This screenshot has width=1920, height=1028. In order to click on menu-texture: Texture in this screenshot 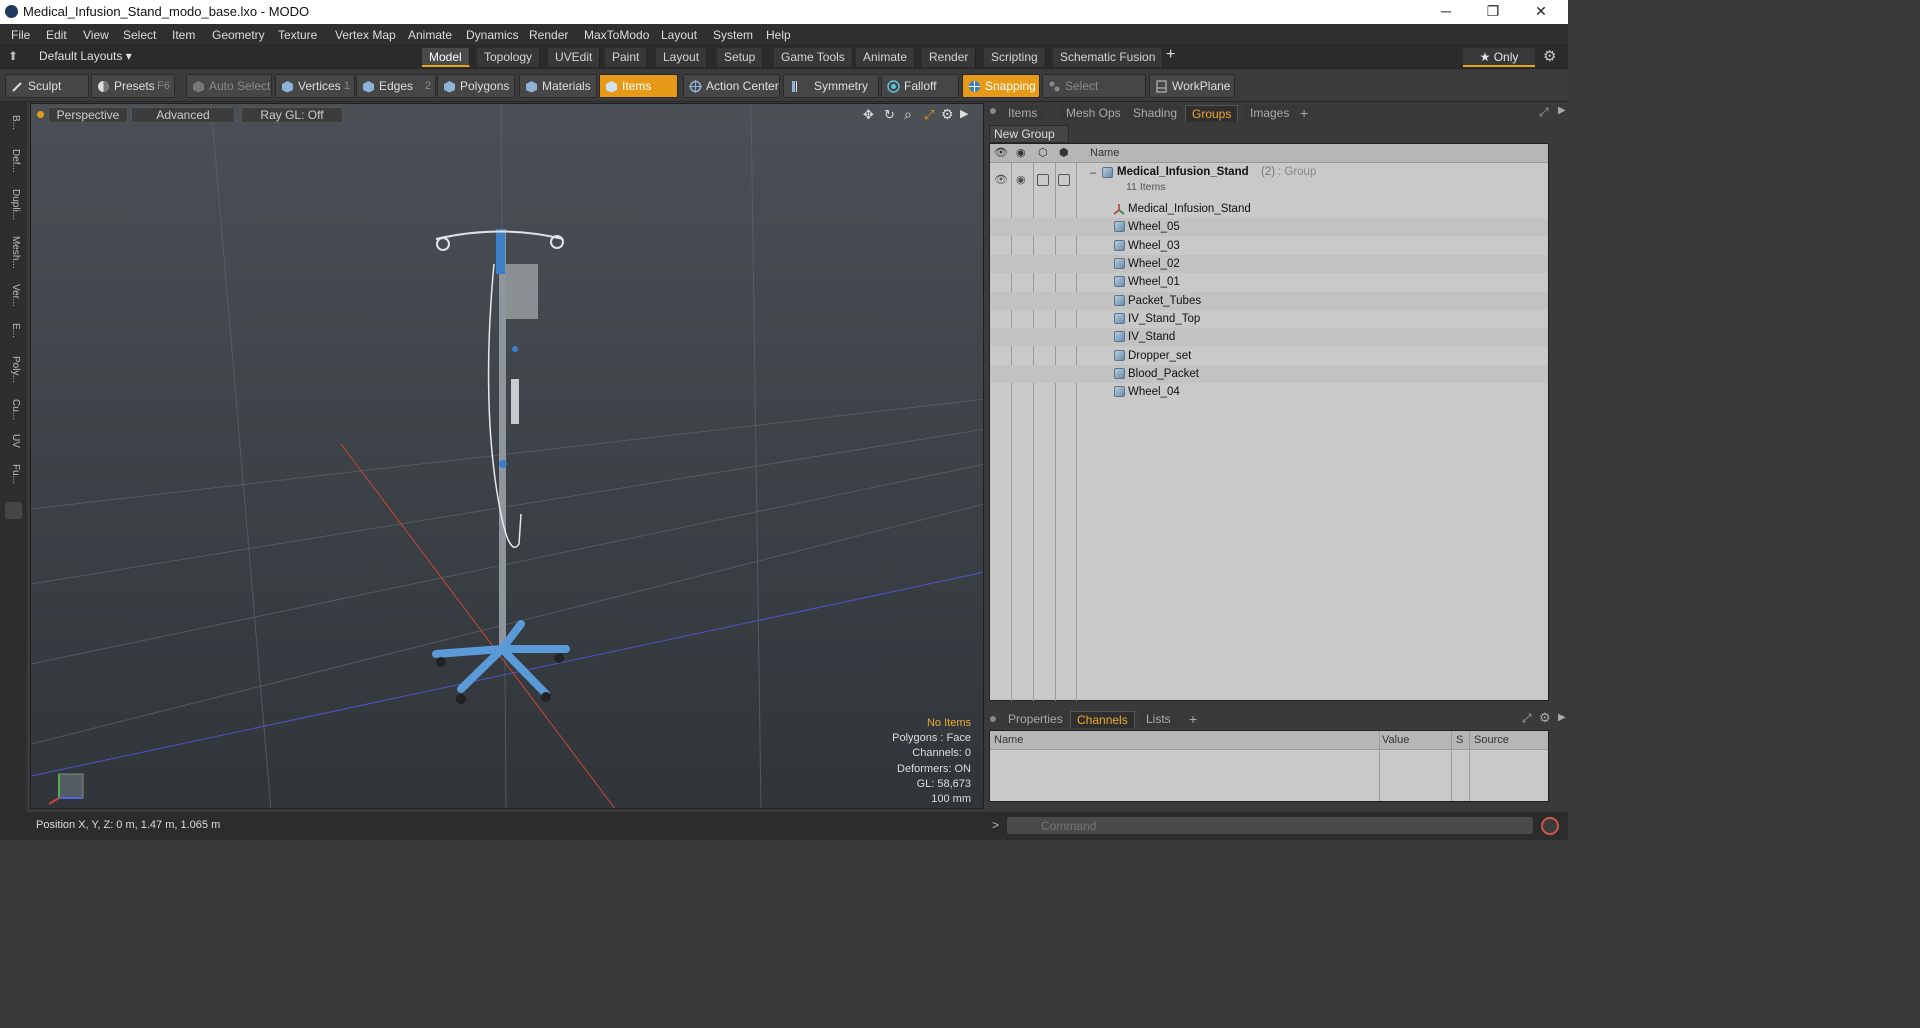, I will do `click(297, 35)`.